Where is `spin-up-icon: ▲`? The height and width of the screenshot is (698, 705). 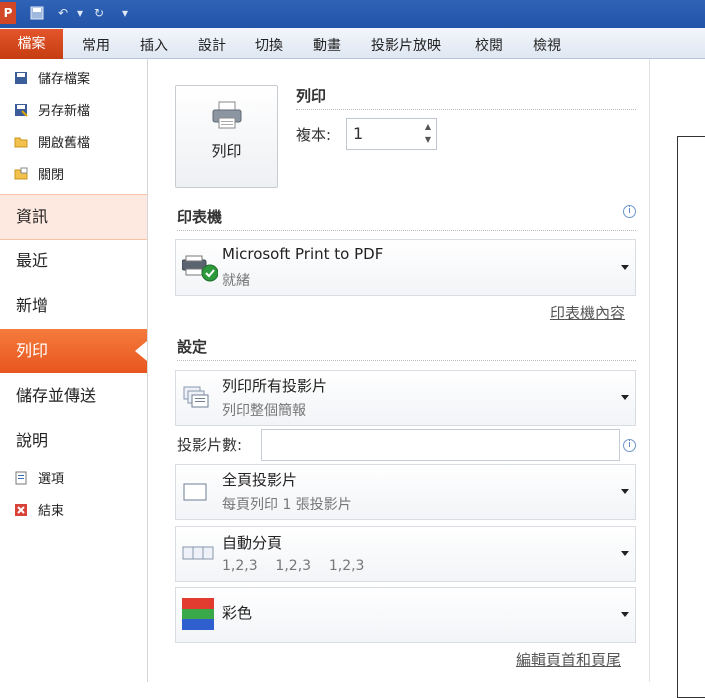
spin-up-icon: ▲ is located at coordinates (428, 127).